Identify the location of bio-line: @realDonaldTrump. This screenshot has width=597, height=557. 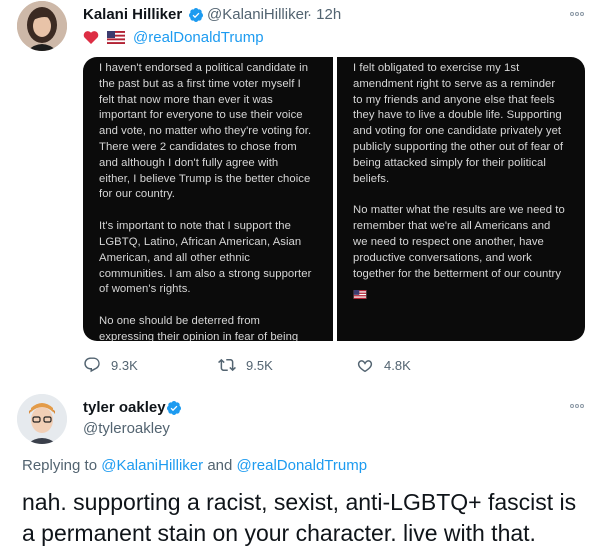
(173, 37).